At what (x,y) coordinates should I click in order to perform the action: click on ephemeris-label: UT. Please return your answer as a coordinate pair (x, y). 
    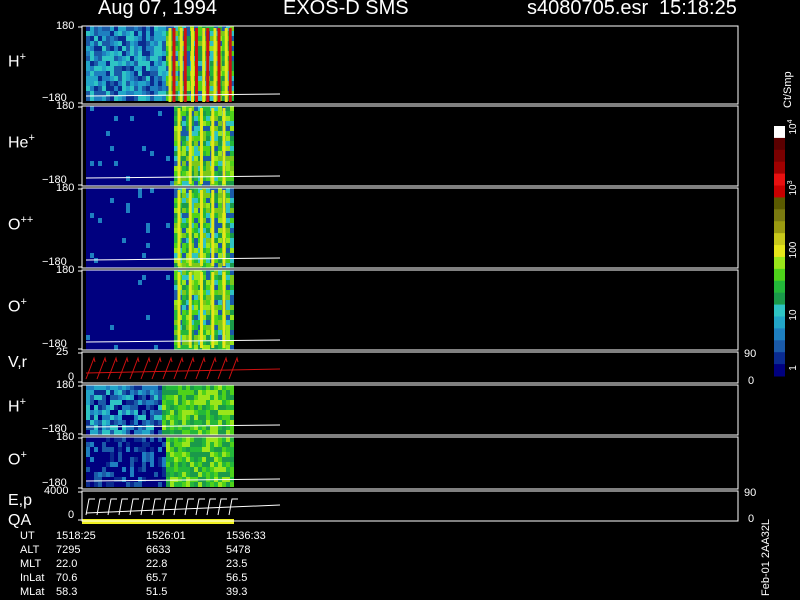
    Looking at the image, I should click on (27, 536).